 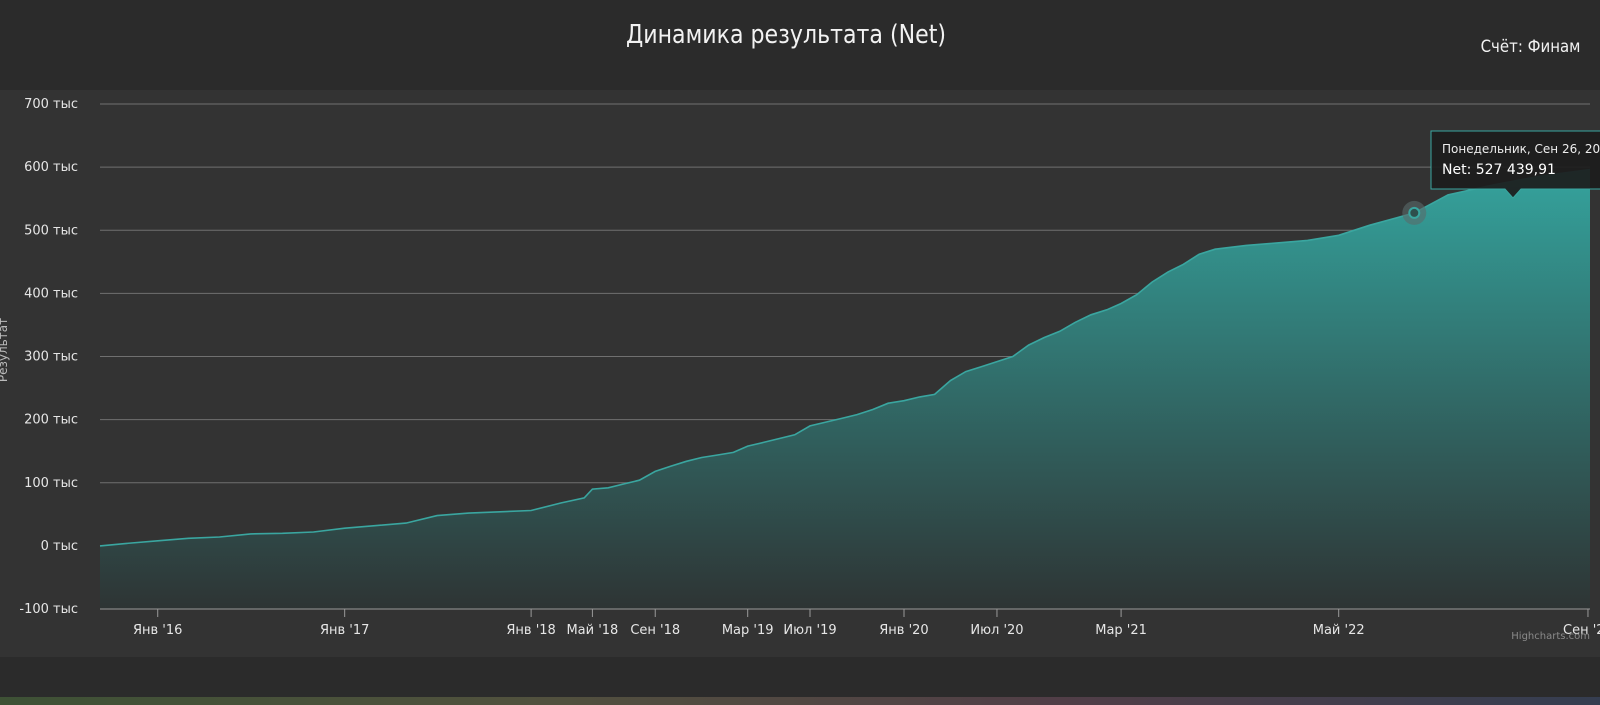 I want to click on tooltip-date: Понедельник, Сен 26, 2022, so click(x=1521, y=149).